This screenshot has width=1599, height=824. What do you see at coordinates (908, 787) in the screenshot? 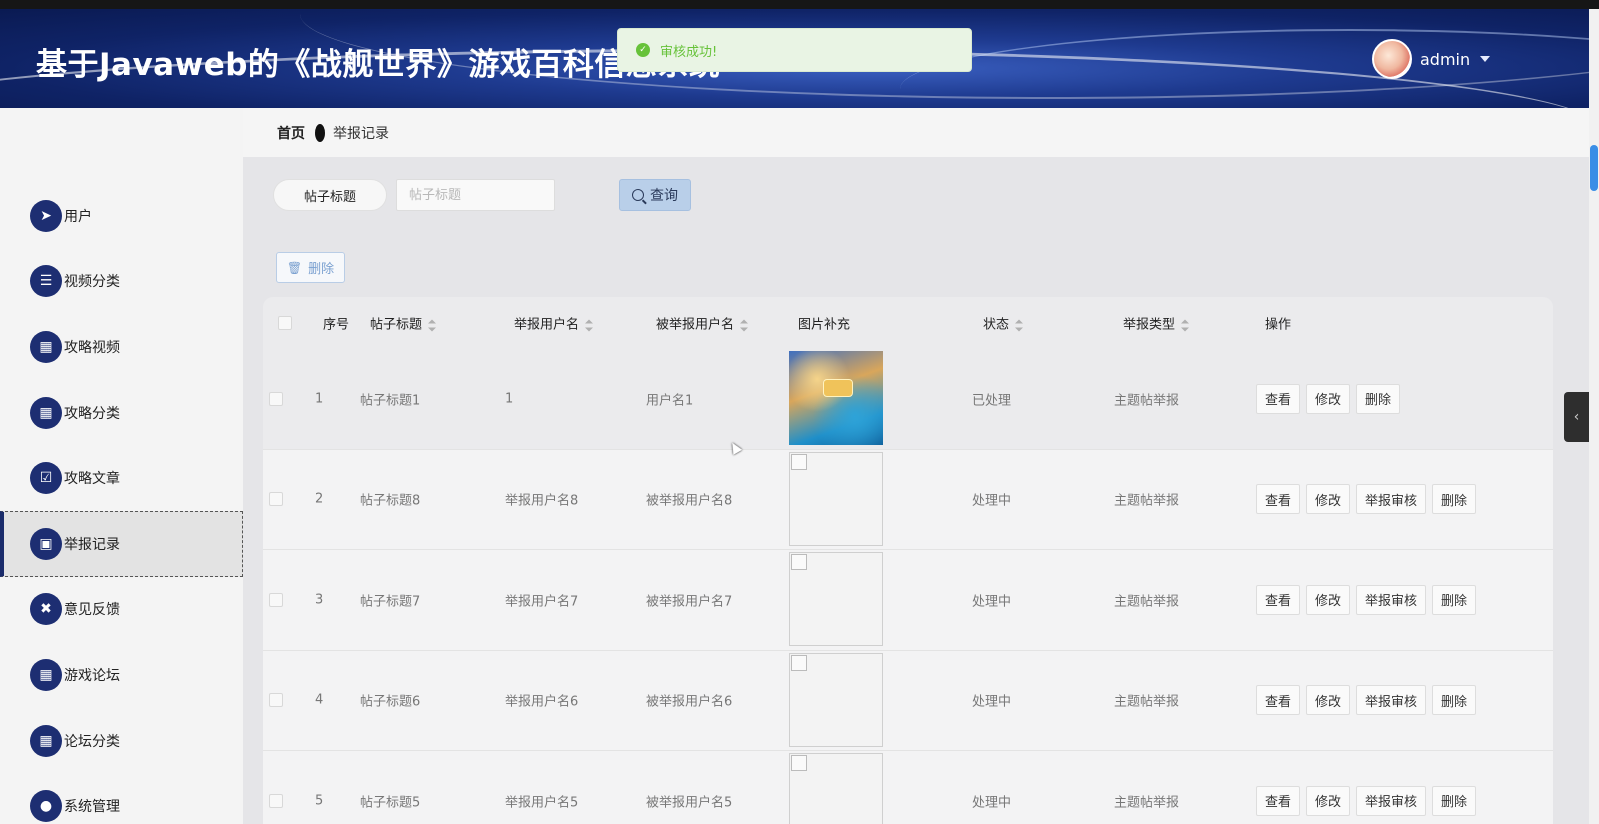
I see `table-row: 5 帖子标题5 举报用户名5 被举报用户名5 处理中 主题帖举报 查看 修改 举报审核 删除` at bounding box center [908, 787].